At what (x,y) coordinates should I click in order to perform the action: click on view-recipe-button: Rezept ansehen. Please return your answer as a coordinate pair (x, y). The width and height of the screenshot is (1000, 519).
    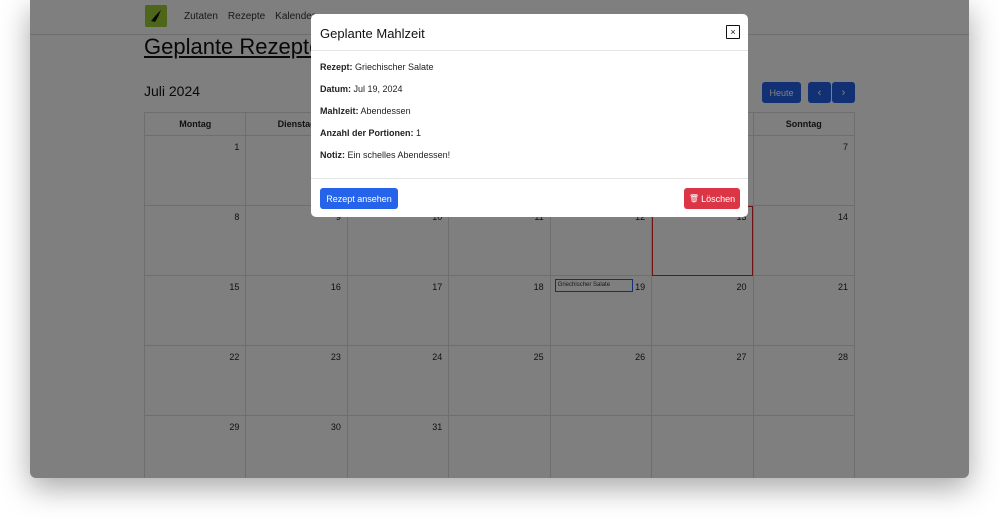
    Looking at the image, I should click on (359, 198).